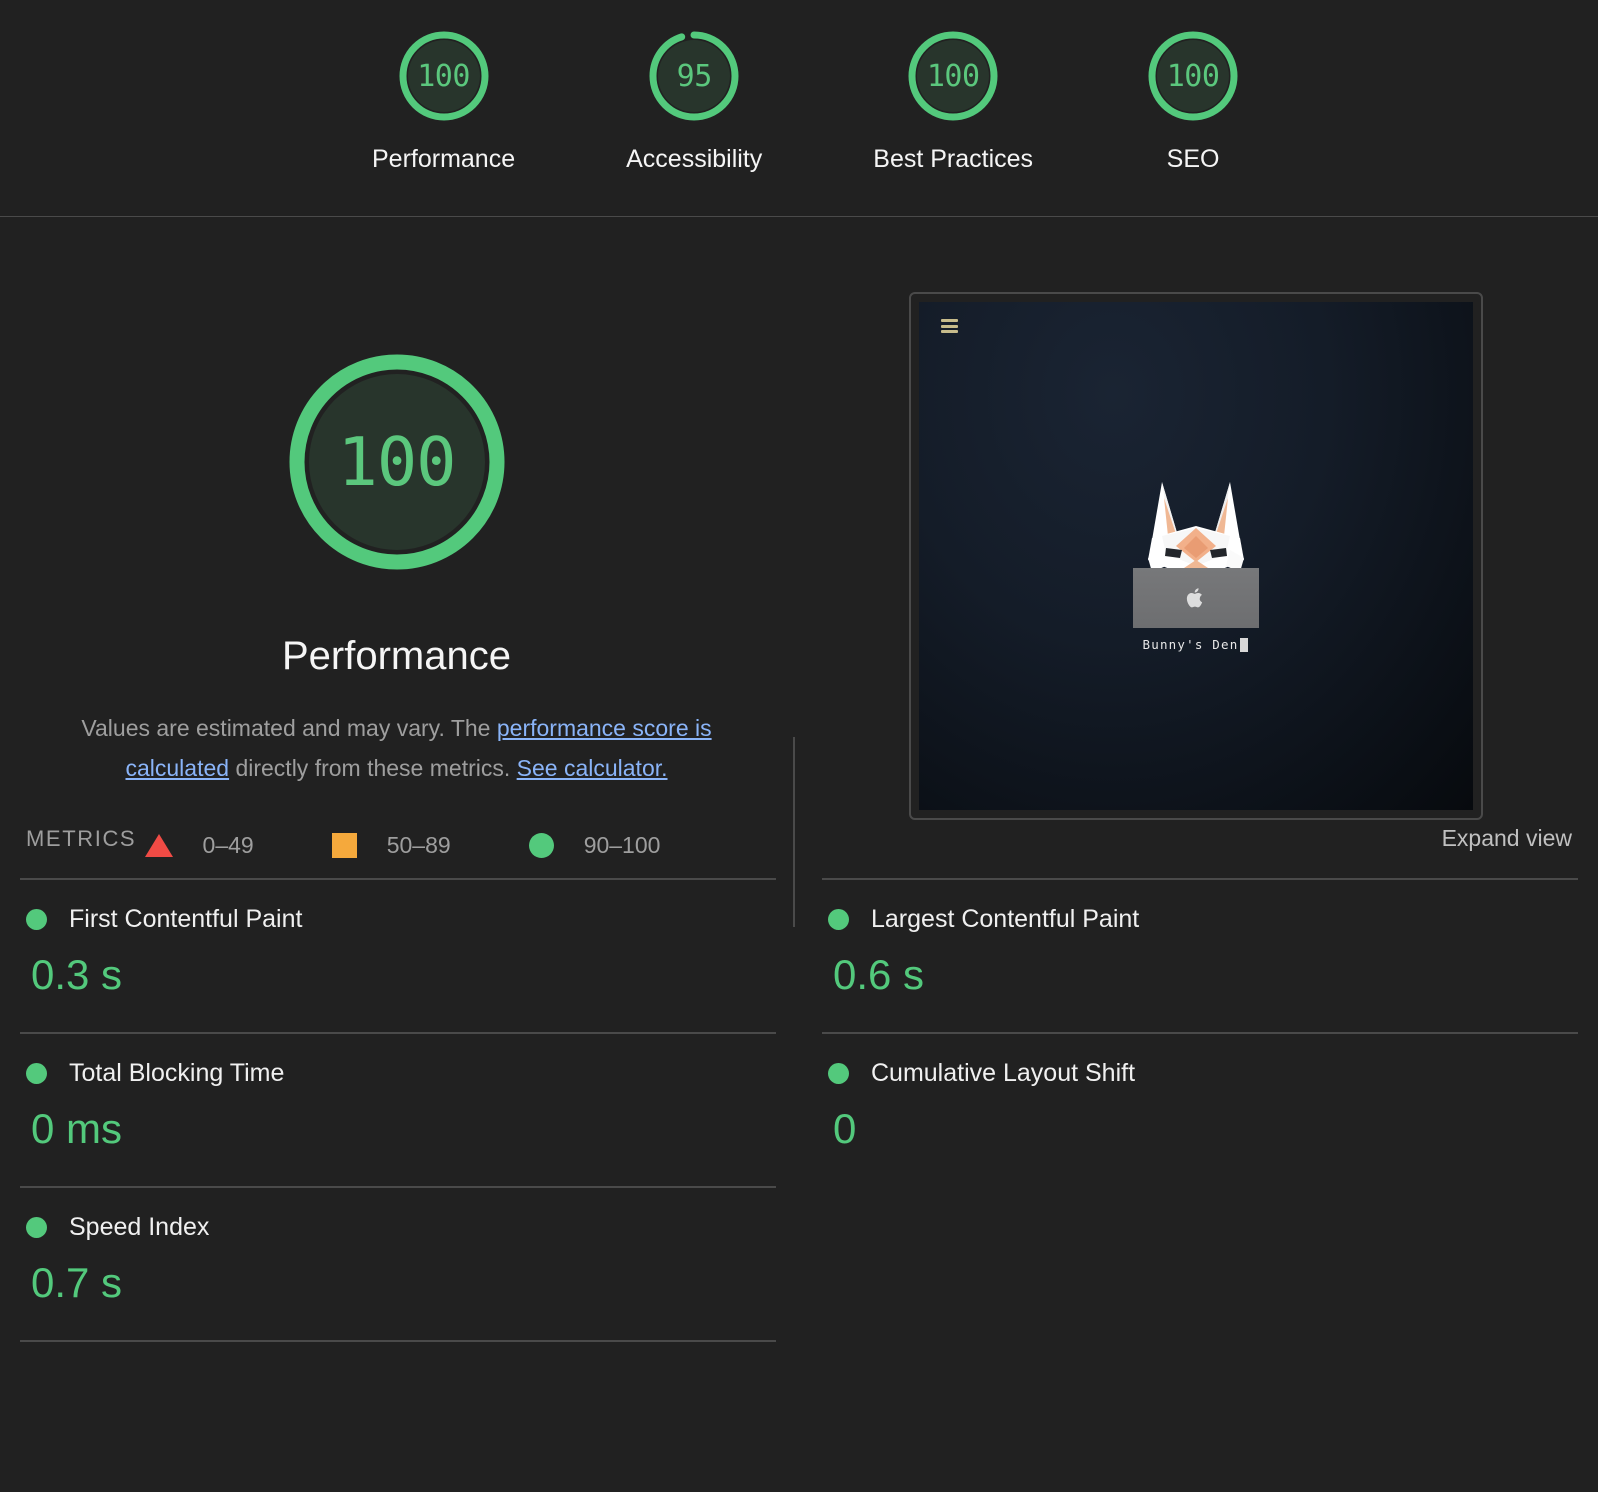 The height and width of the screenshot is (1492, 1598). I want to click on gauge-ring-accessibility: 95, so click(694, 76).